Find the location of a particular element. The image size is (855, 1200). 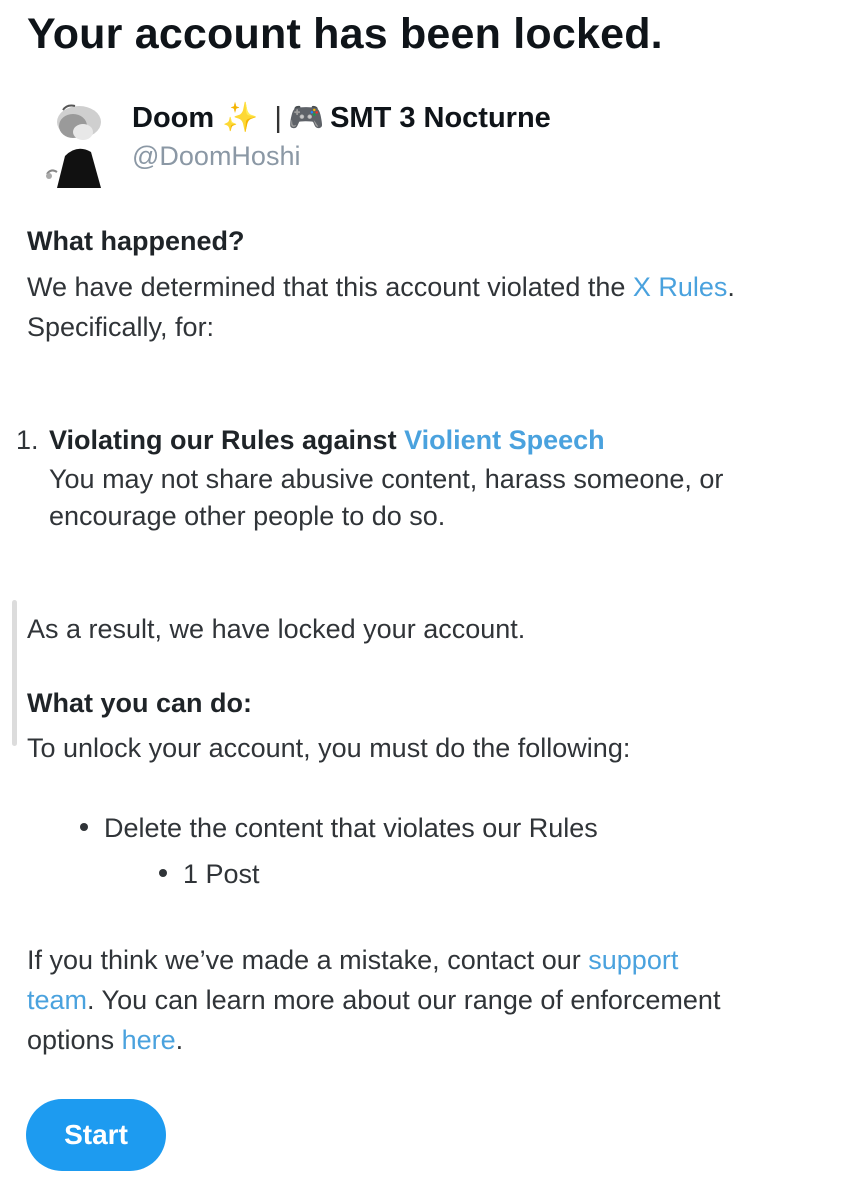

avatar-image is located at coordinates (73, 142).